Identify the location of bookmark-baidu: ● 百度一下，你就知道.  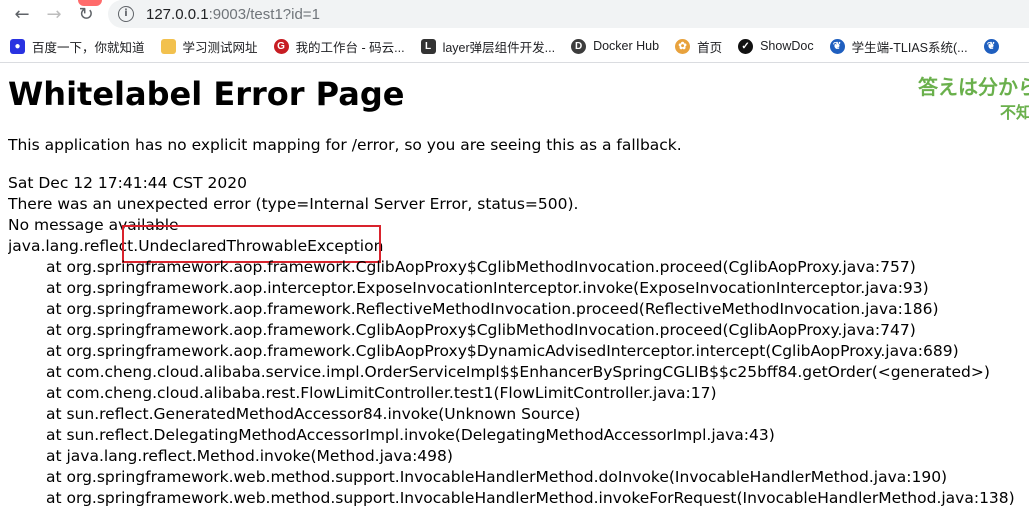
(77, 46).